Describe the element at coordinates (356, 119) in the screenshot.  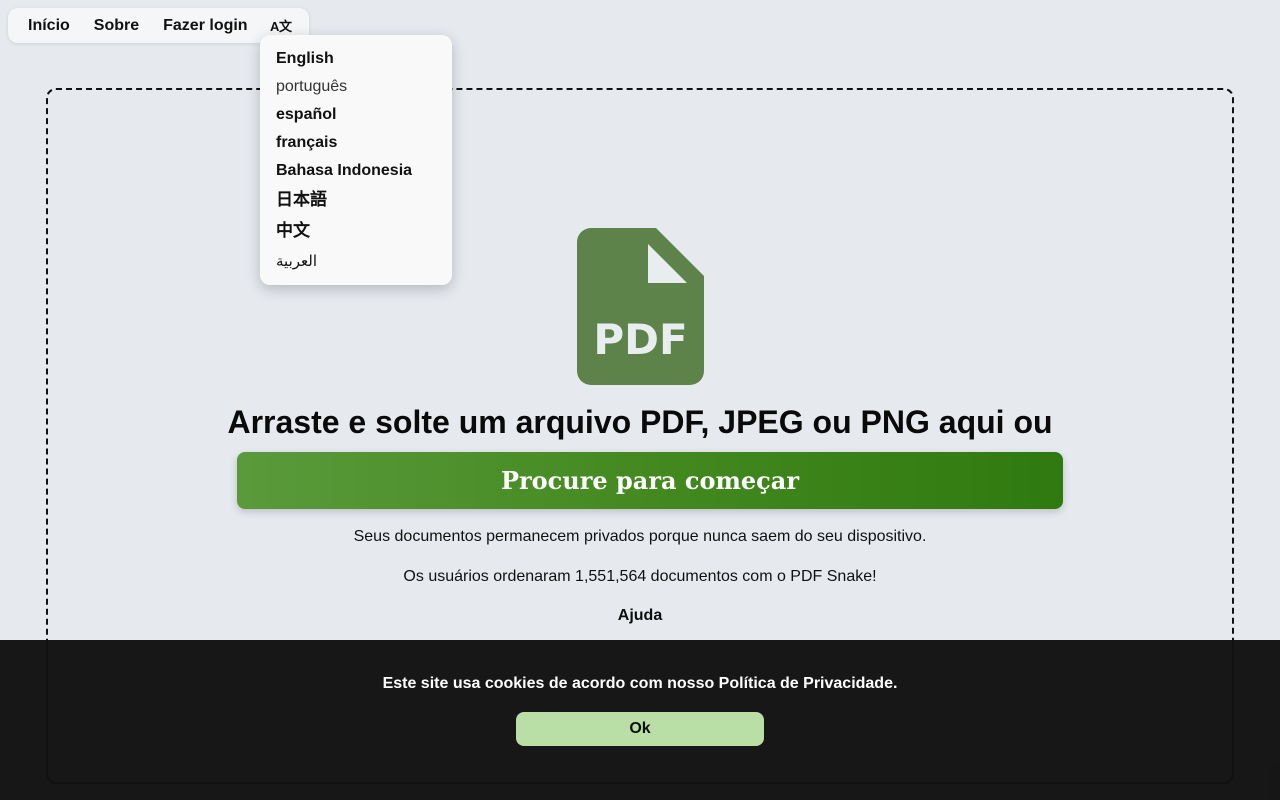
I see `language-option-spanish: español` at that location.